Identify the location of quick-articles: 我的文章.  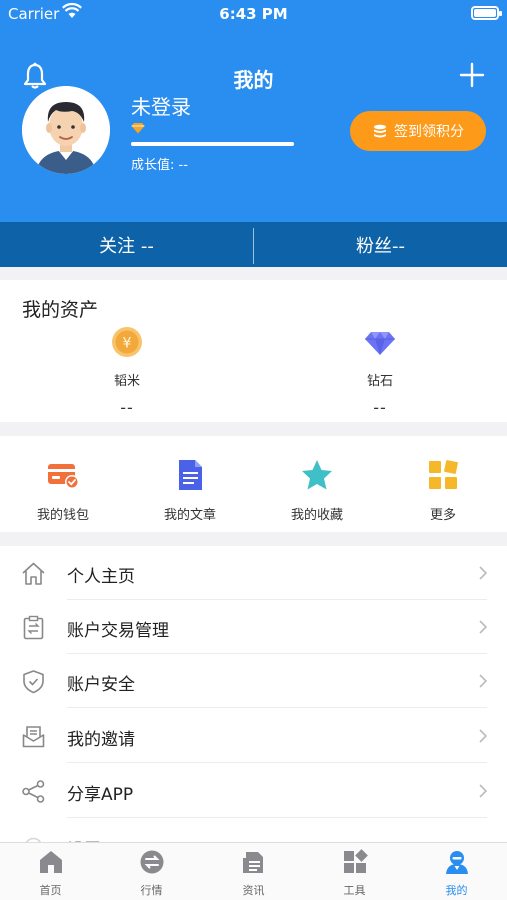
(190, 490).